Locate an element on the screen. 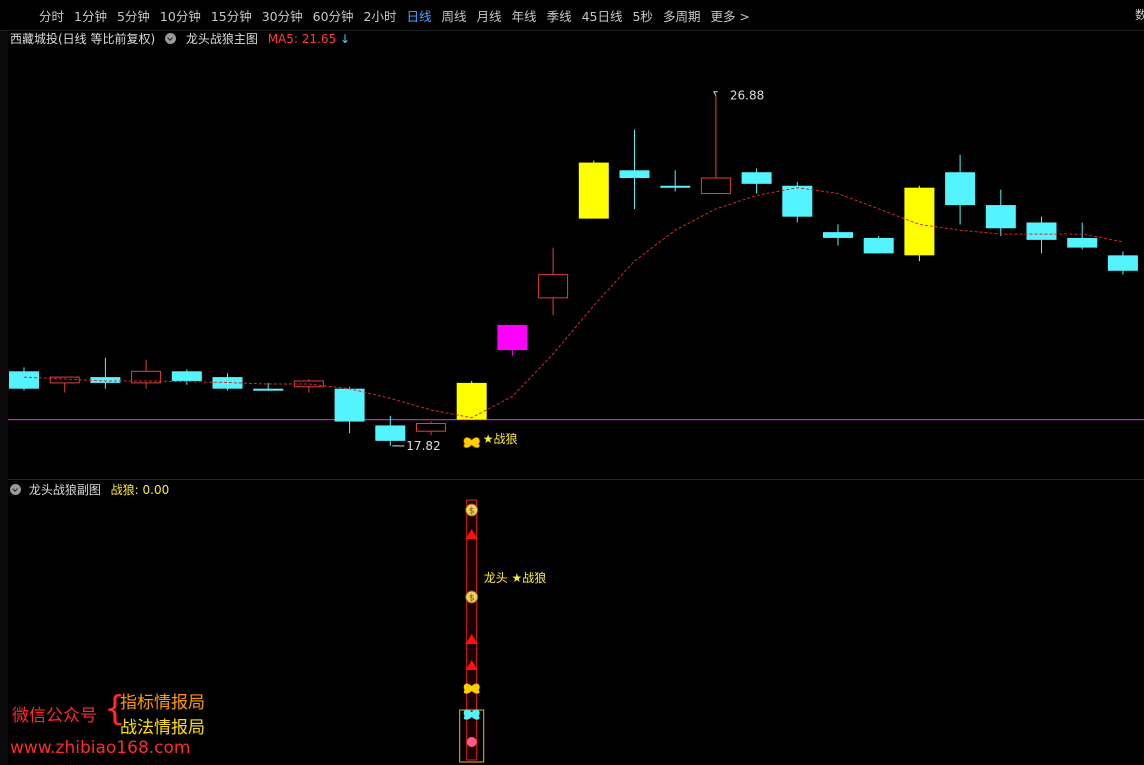 The height and width of the screenshot is (765, 1144). flower-icon is located at coordinates (471, 742).